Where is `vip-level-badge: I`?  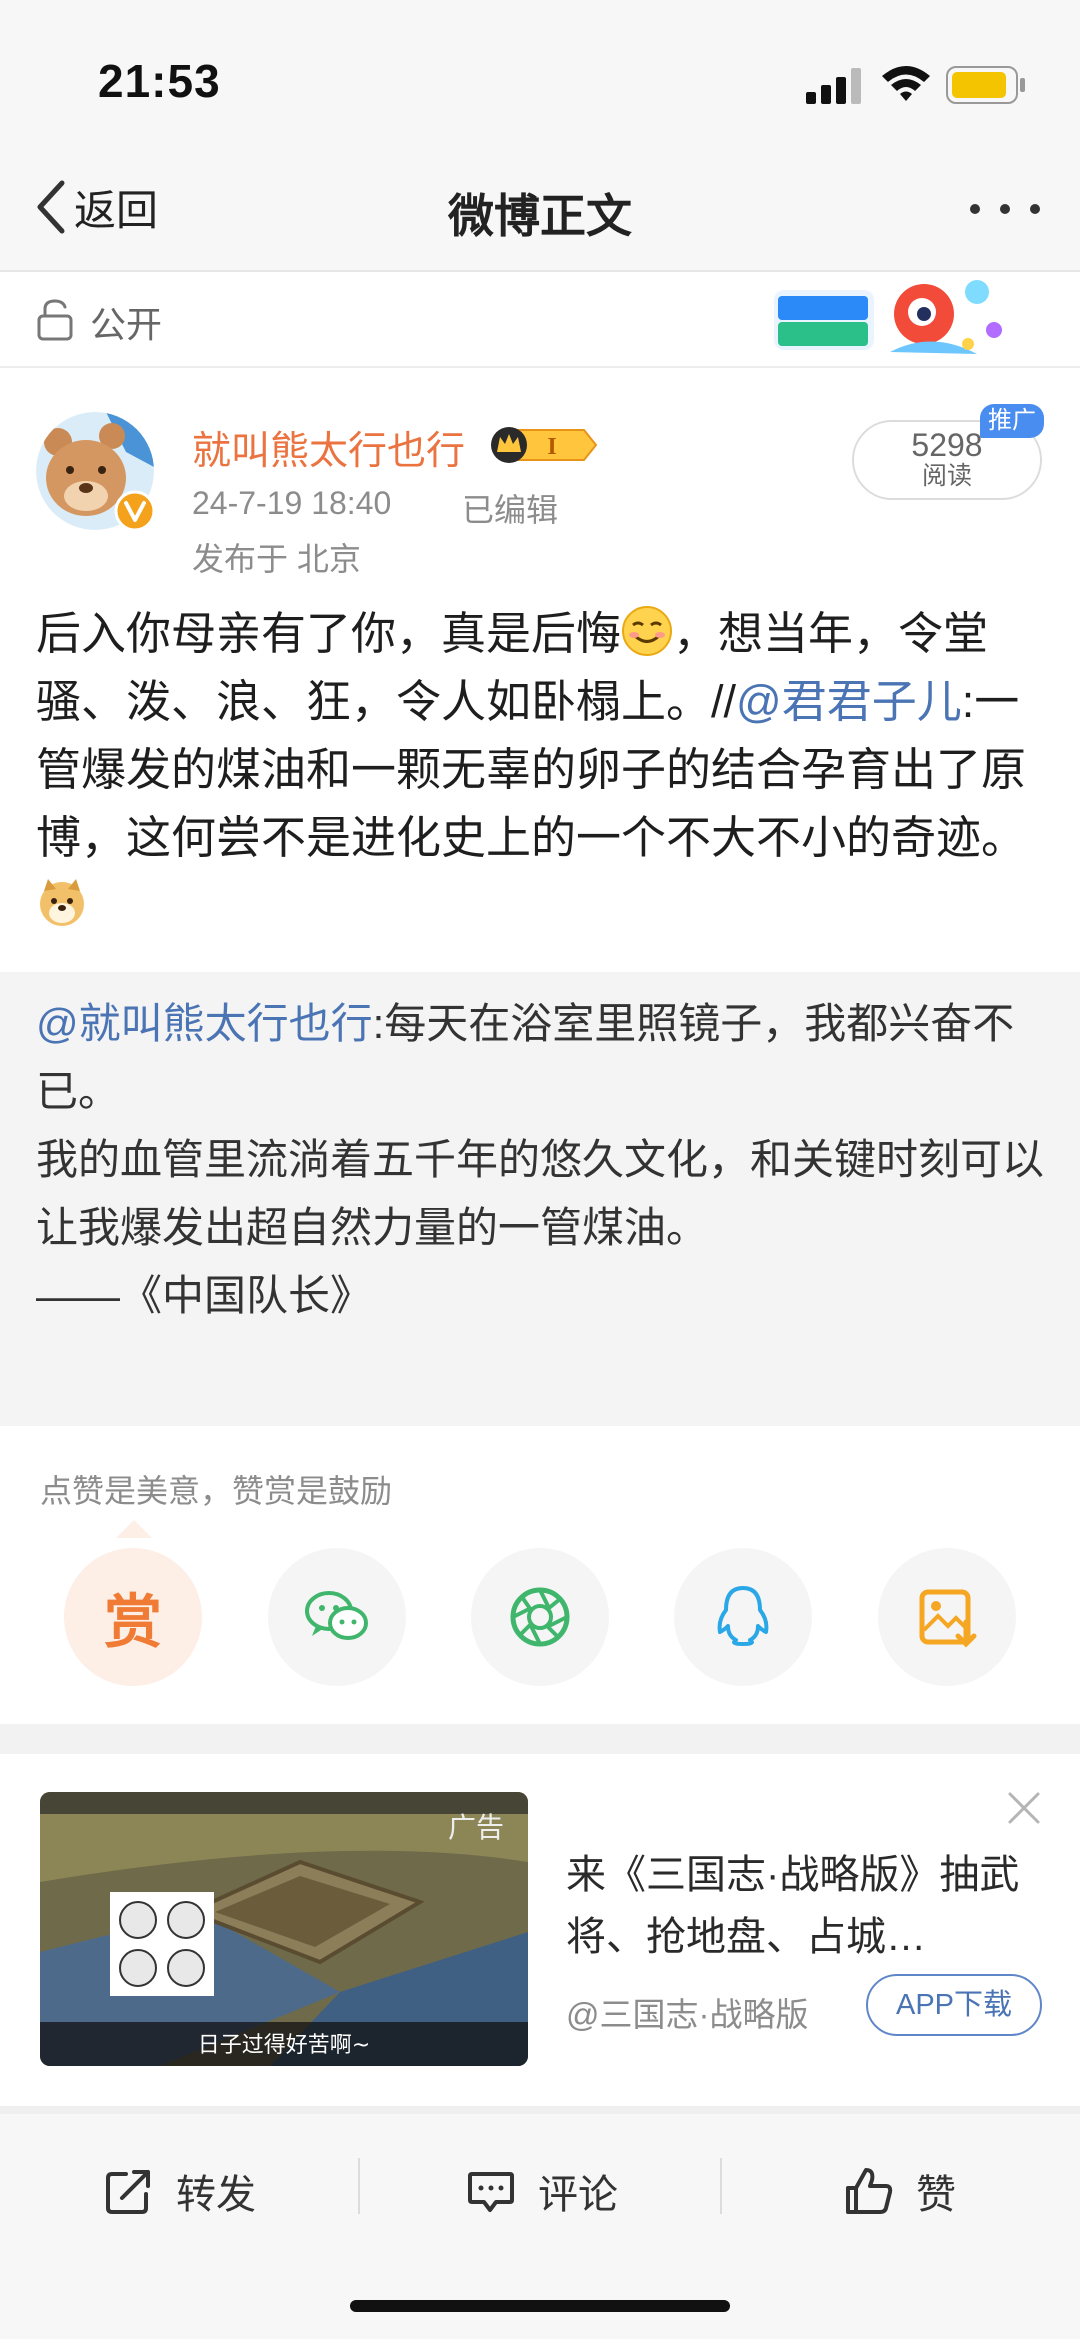
vip-level-badge: I is located at coordinates (543, 445).